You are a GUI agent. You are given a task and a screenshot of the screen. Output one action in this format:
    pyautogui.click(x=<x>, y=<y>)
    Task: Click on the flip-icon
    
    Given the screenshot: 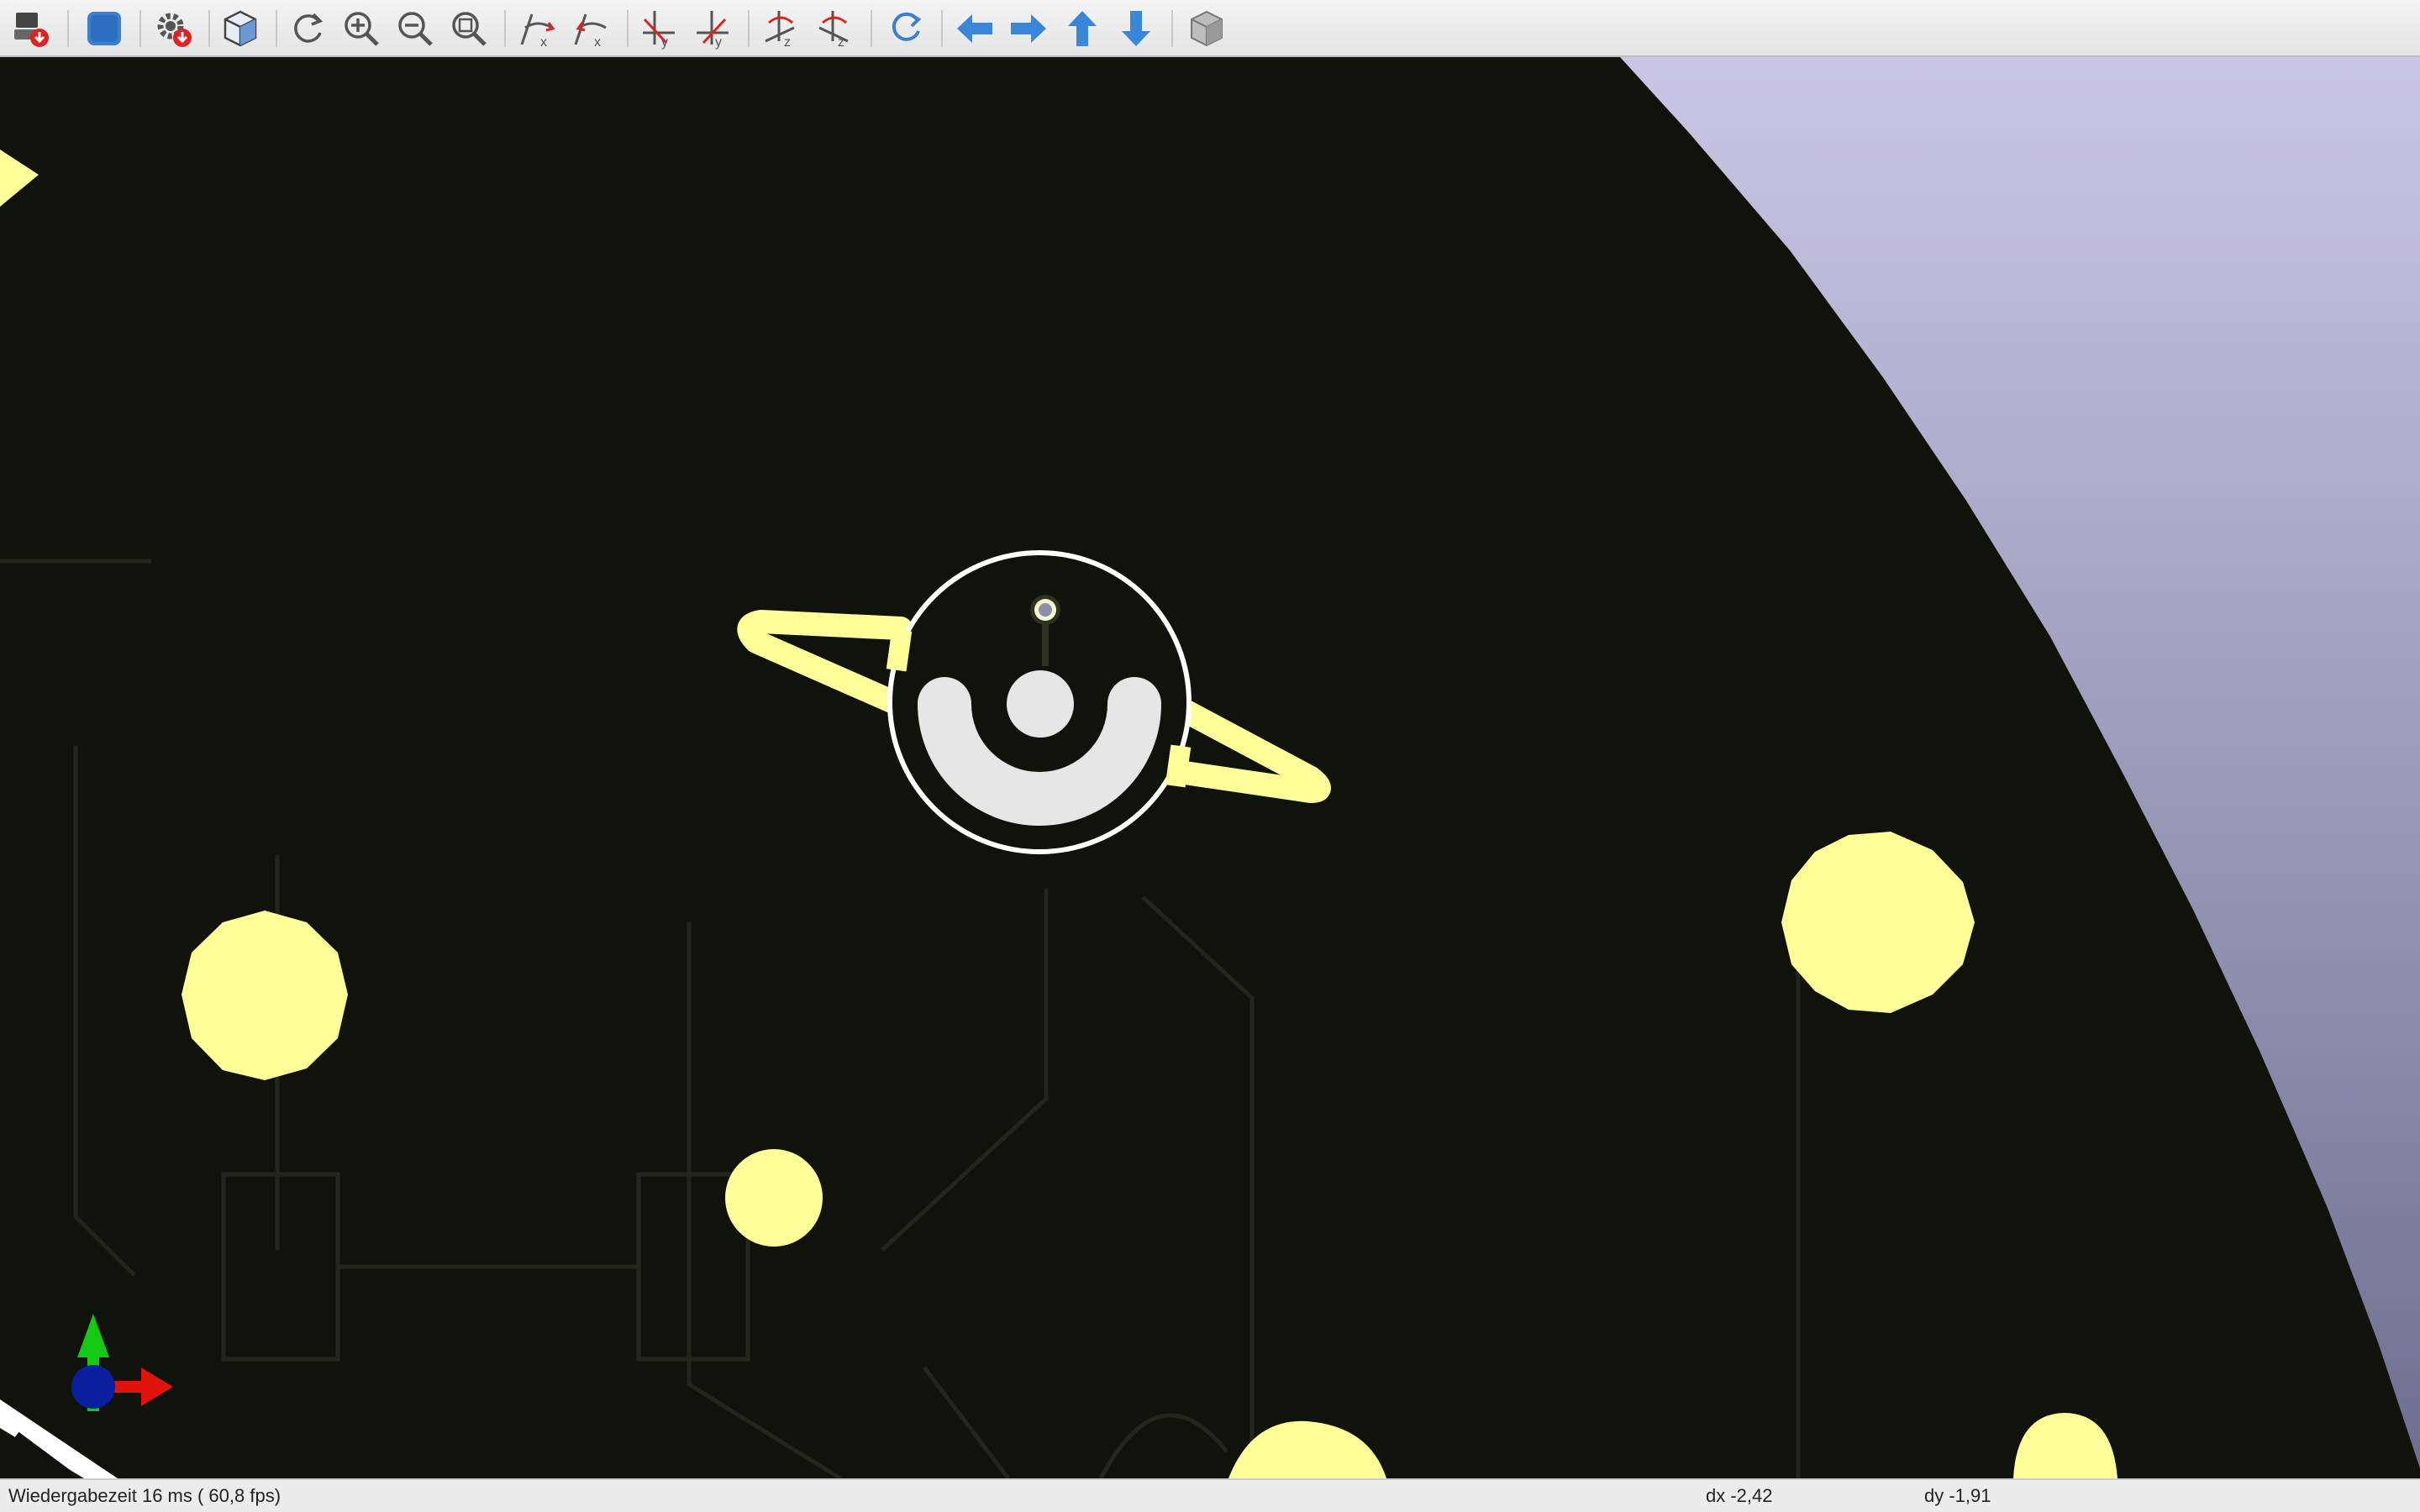 What is the action you would take?
    pyautogui.click(x=907, y=26)
    